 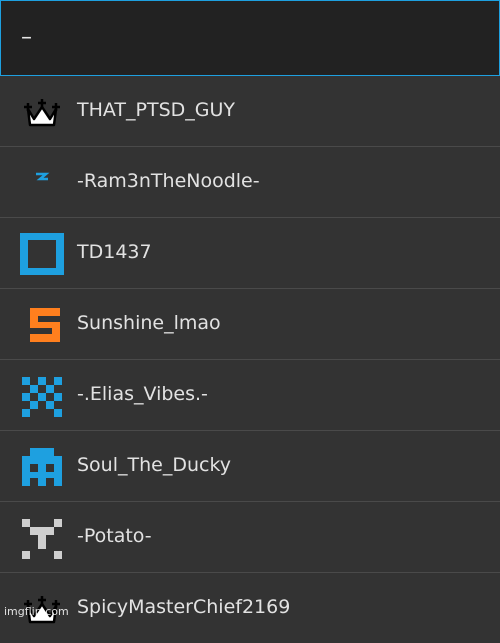 What do you see at coordinates (156, 110) in the screenshot?
I see `username: THAT_PTSD_GUY` at bounding box center [156, 110].